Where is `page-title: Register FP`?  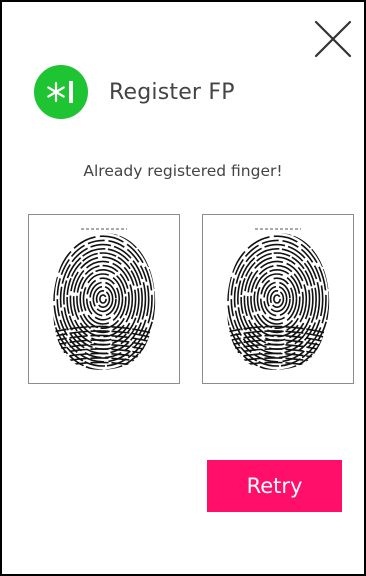 page-title: Register FP is located at coordinates (172, 92).